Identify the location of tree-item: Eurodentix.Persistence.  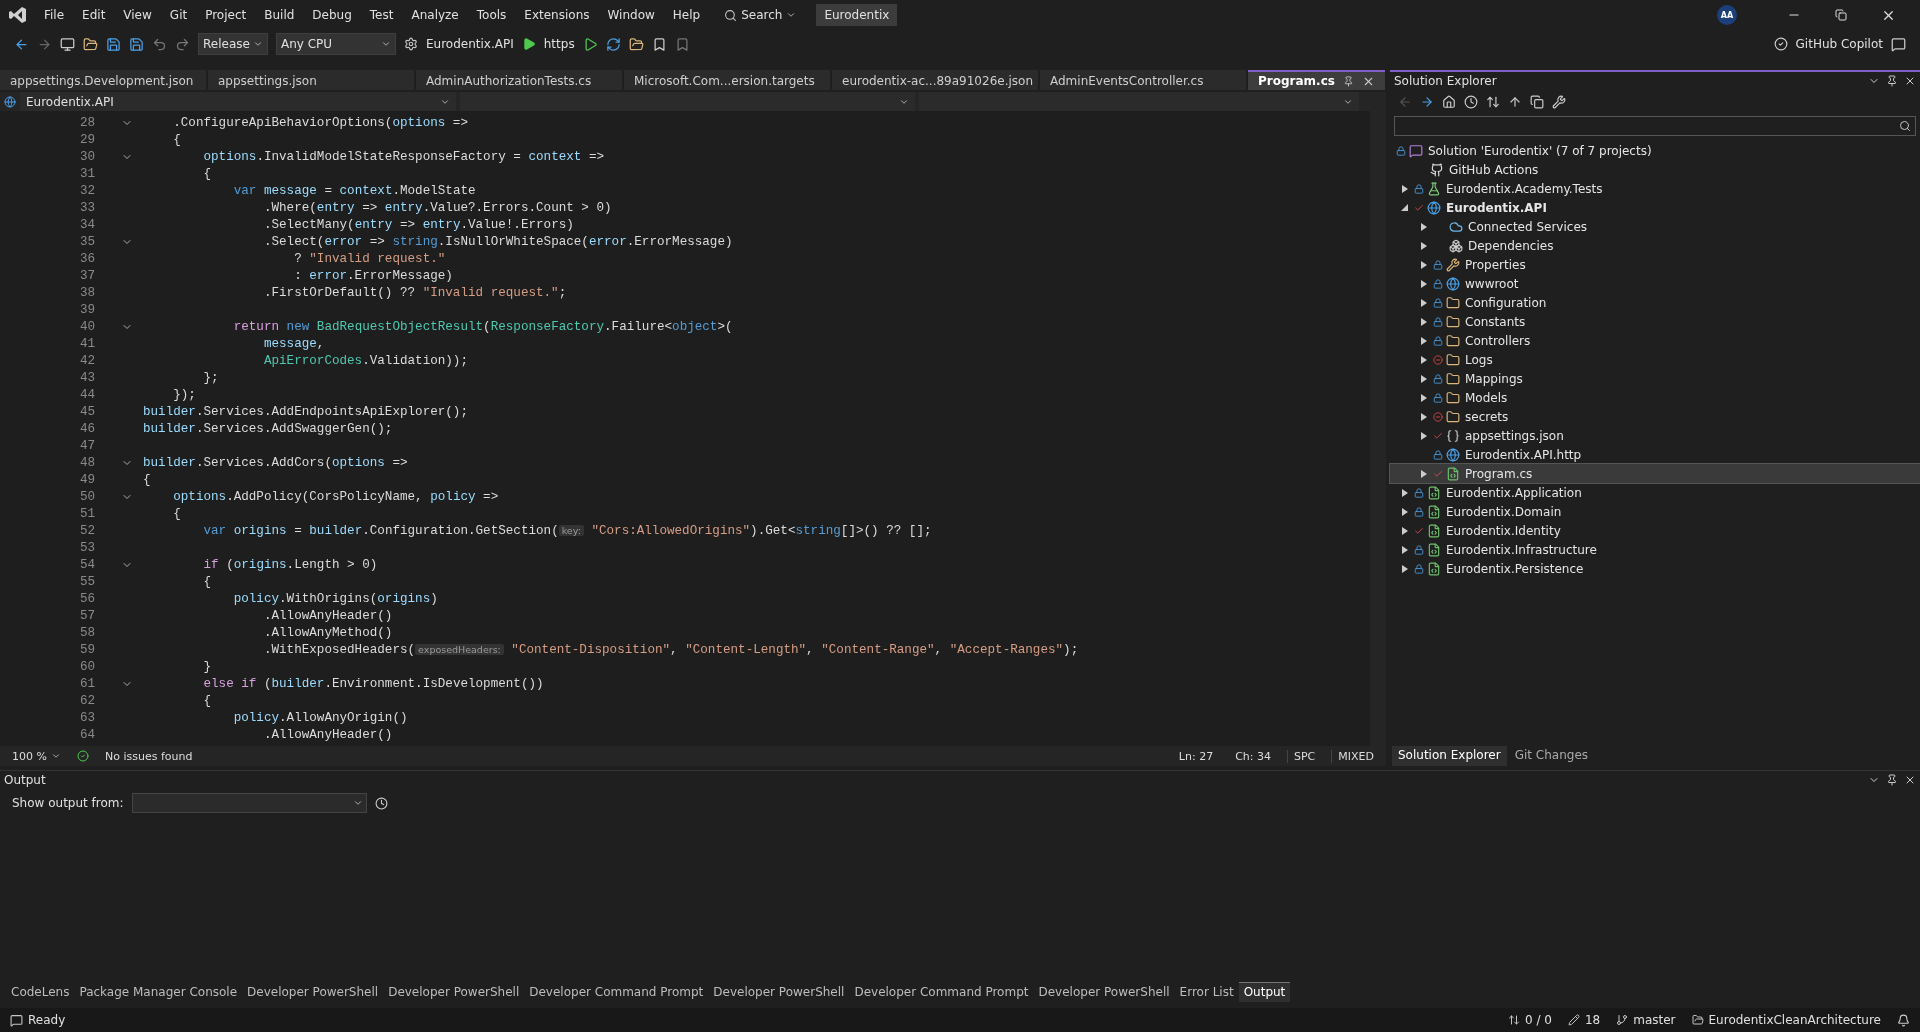
(1655, 568).